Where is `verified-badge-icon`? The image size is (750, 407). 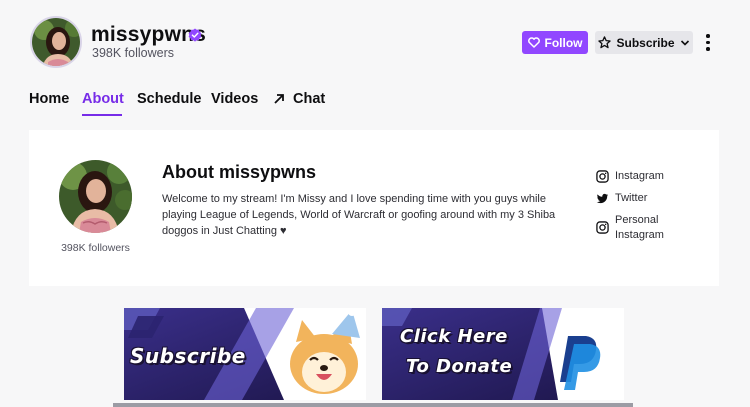 verified-badge-icon is located at coordinates (195, 35).